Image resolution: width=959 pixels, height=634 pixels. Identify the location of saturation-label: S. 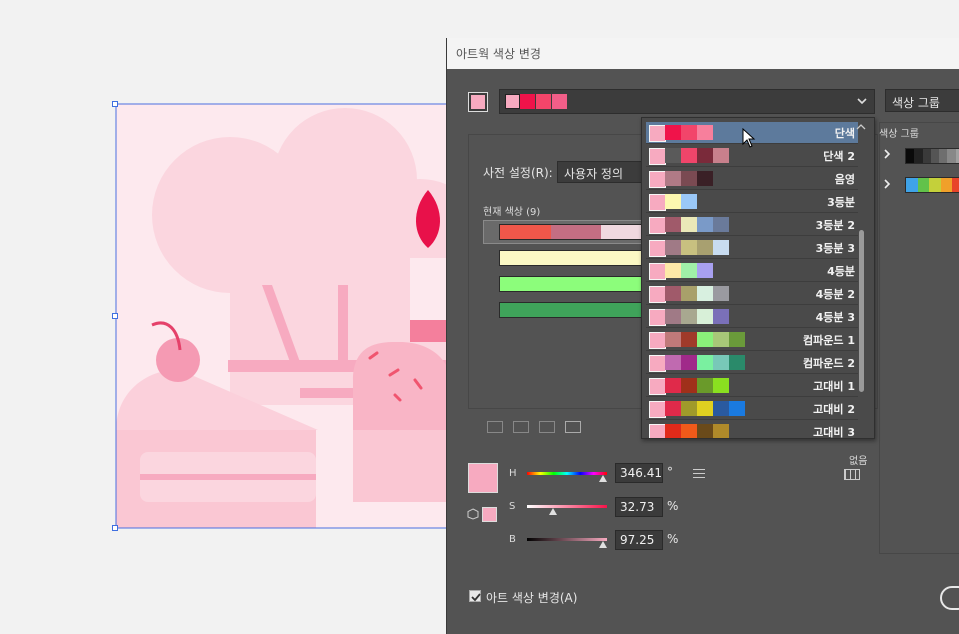
(512, 506).